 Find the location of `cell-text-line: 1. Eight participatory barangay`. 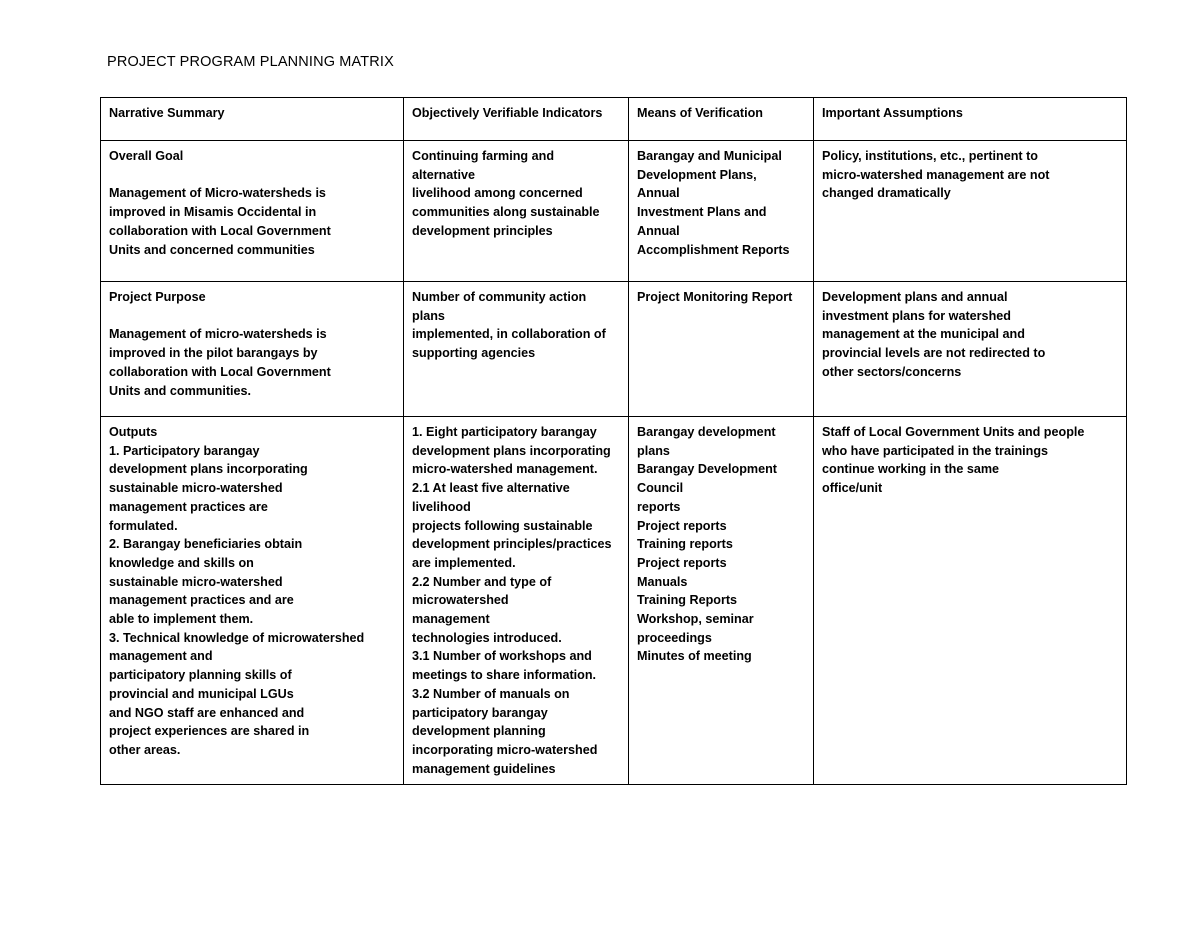

cell-text-line: 1. Eight participatory barangay is located at coordinates (504, 432).